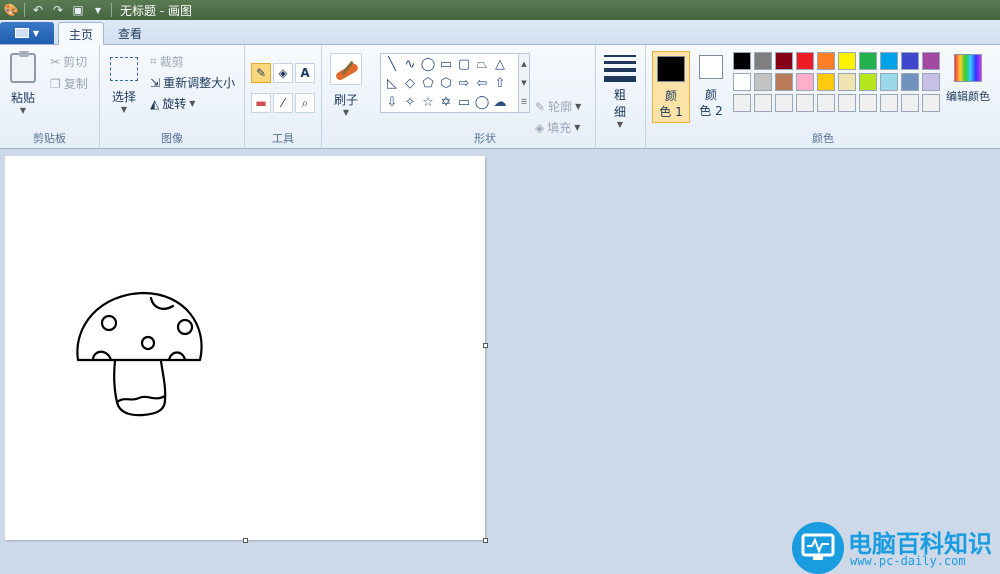 This screenshot has height=574, width=1000. What do you see at coordinates (410, 102) in the screenshot?
I see `four-point-star-shape-icon: ✧` at bounding box center [410, 102].